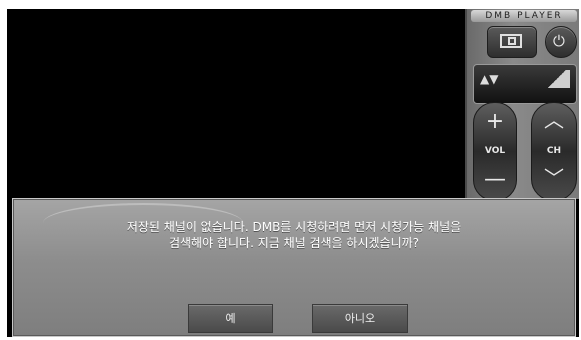 This screenshot has height=340, width=581. I want to click on screen-mode-icon, so click(511, 41).